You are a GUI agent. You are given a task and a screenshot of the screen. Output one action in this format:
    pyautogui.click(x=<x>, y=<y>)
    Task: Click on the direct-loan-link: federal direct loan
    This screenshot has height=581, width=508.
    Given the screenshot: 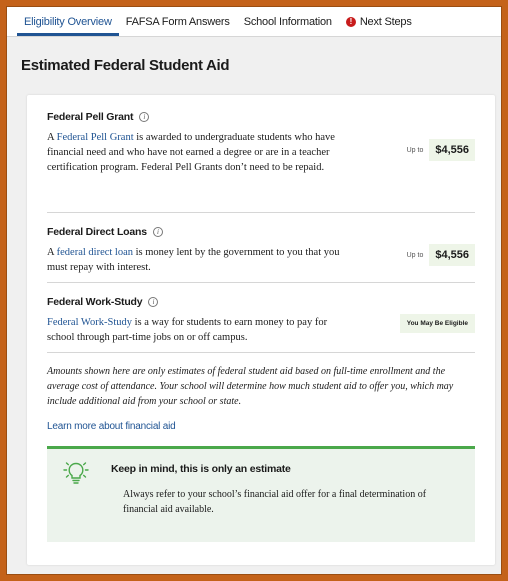 What is the action you would take?
    pyautogui.click(x=95, y=252)
    